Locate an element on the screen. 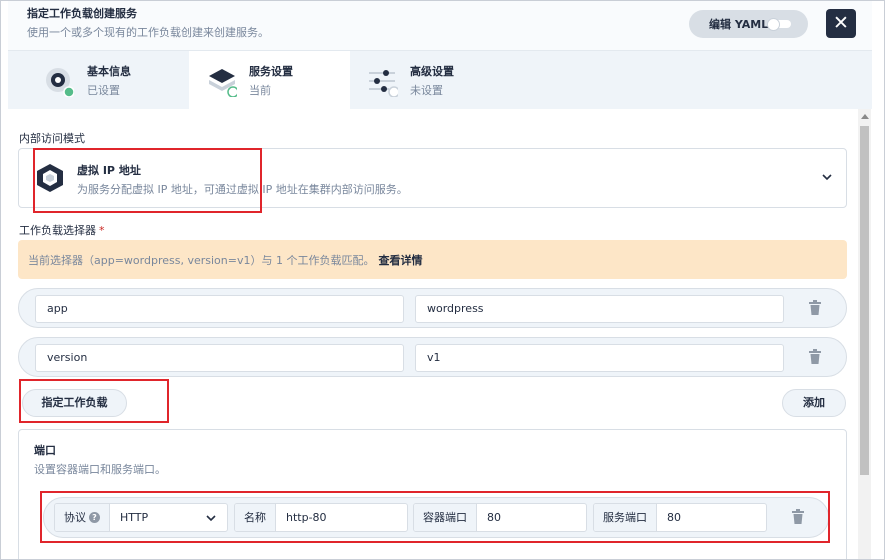  protocol-select: 协议? HTTP is located at coordinates (141, 517).